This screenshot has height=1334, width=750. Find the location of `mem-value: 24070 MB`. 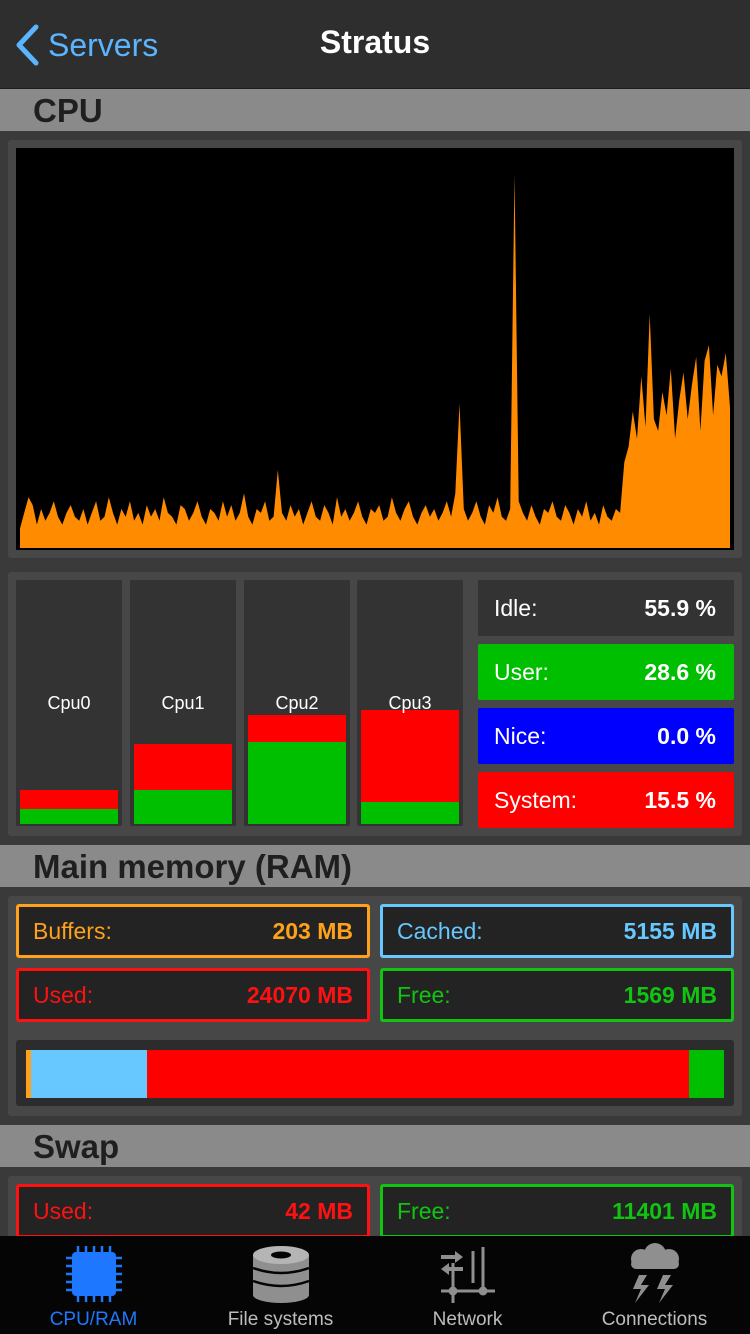

mem-value: 24070 MB is located at coordinates (299, 994).